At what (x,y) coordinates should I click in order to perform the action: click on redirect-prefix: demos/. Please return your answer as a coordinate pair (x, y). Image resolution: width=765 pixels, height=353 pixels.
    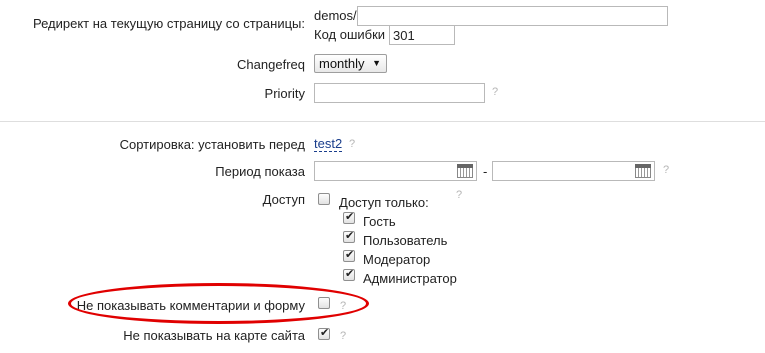
    Looking at the image, I should click on (335, 15).